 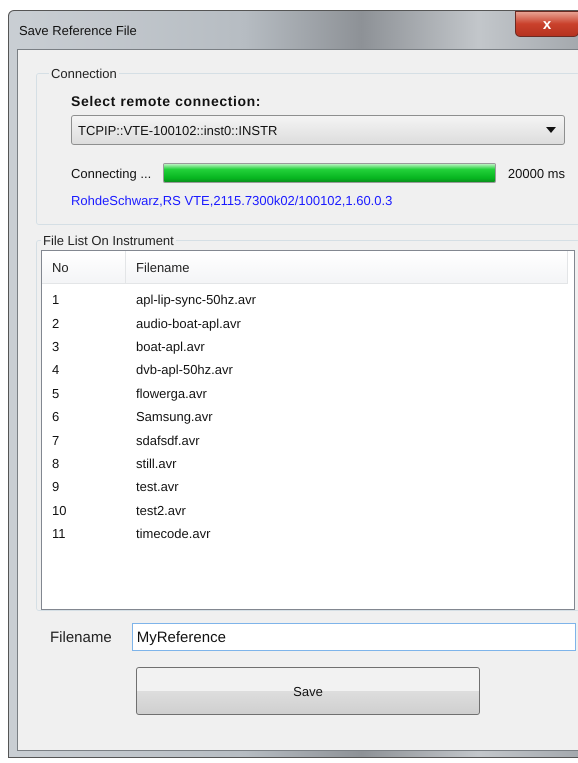 I want to click on table-cell-text: 3, so click(x=55, y=346).